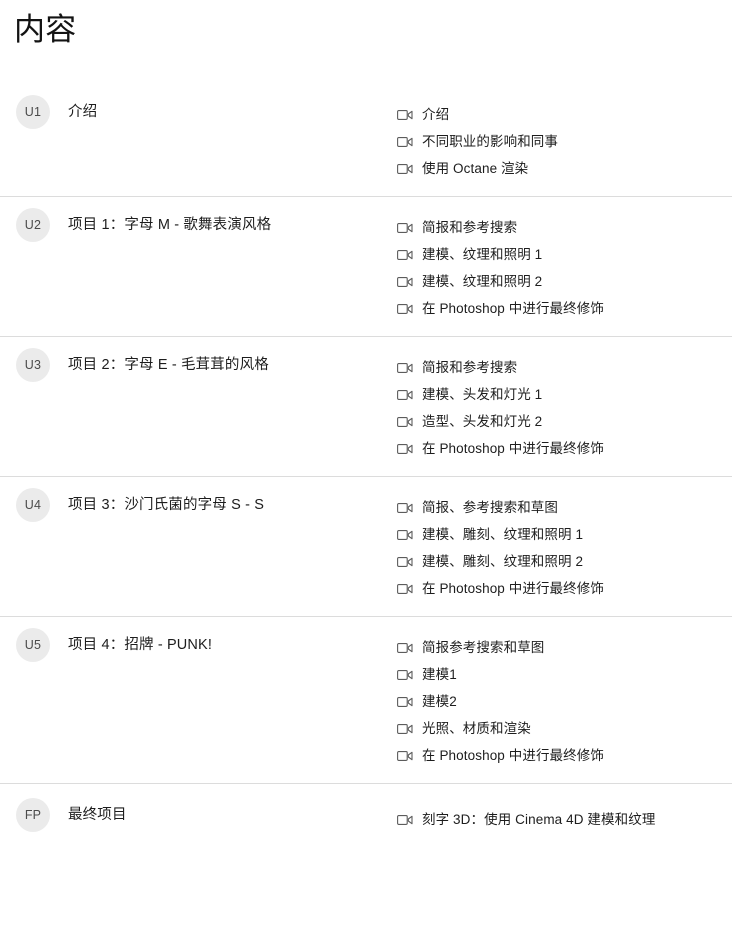 This screenshot has width=732, height=927. I want to click on section-title: 项目 4：招牌 - PUNK!, so click(140, 645).